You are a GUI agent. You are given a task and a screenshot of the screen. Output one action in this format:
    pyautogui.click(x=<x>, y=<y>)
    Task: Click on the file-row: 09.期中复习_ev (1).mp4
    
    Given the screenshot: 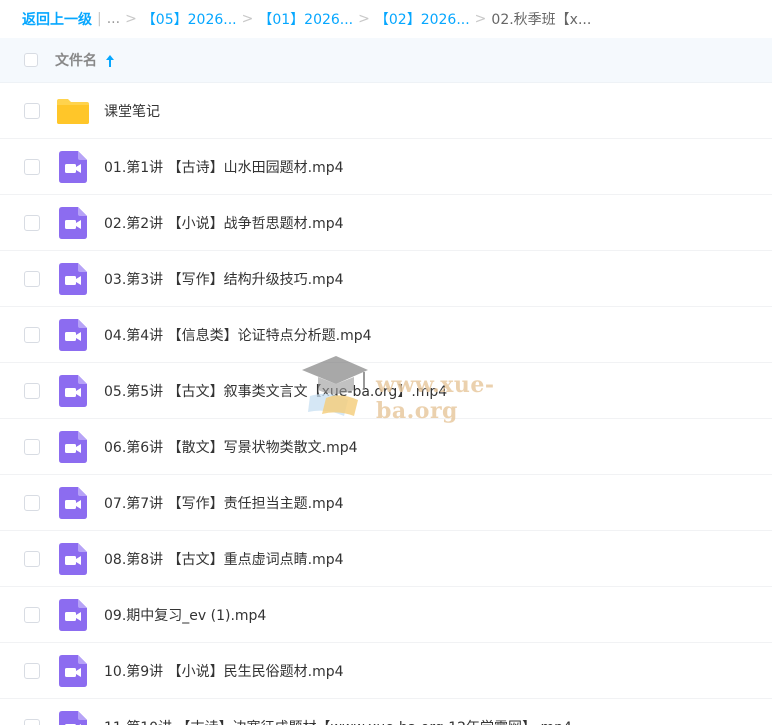 What is the action you would take?
    pyautogui.click(x=386, y=615)
    